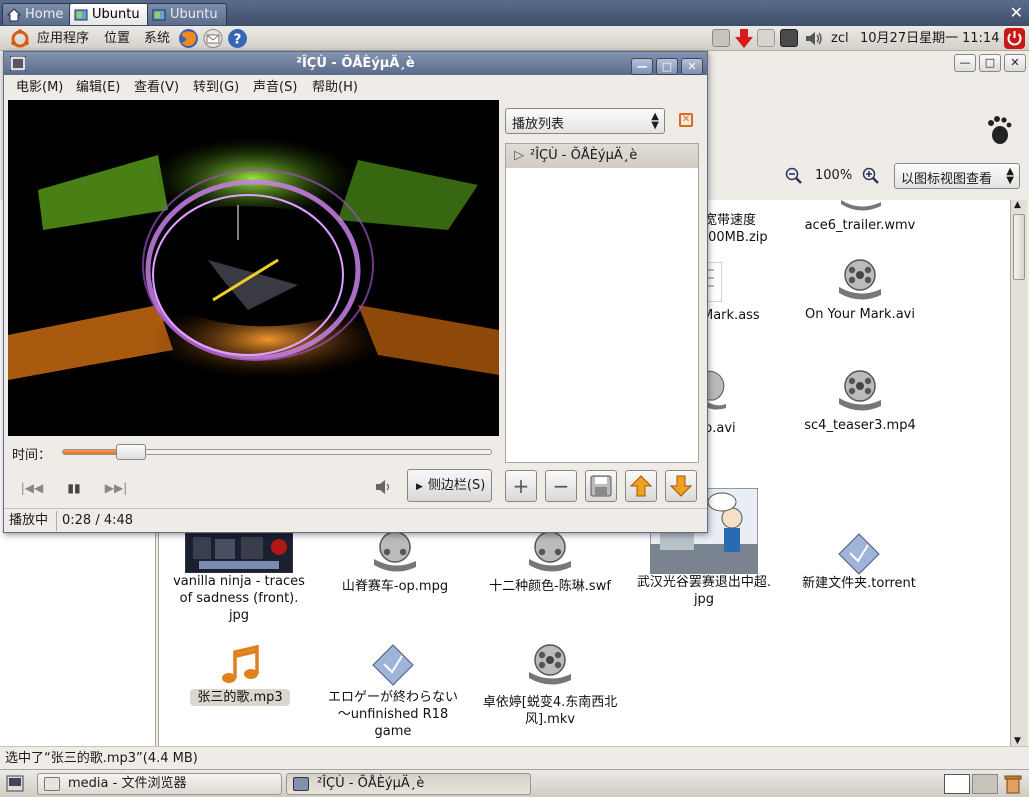 The image size is (1029, 797). I want to click on file-item: 新建文件夹.torrent, so click(859, 562).